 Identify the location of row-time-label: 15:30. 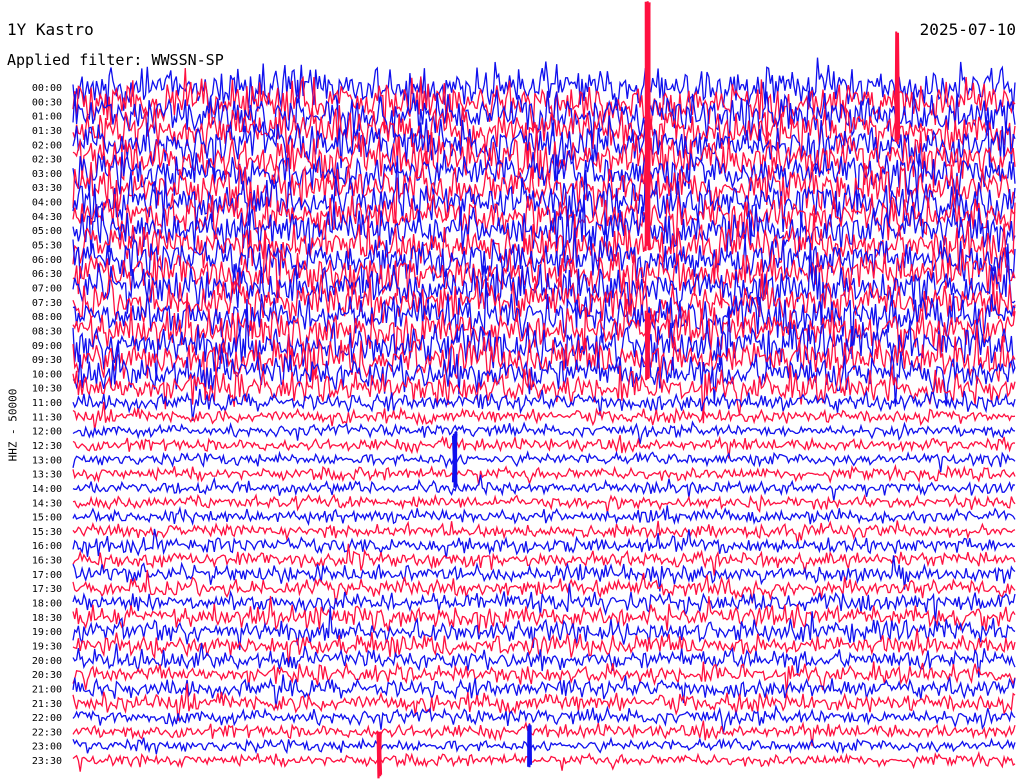
(47, 532).